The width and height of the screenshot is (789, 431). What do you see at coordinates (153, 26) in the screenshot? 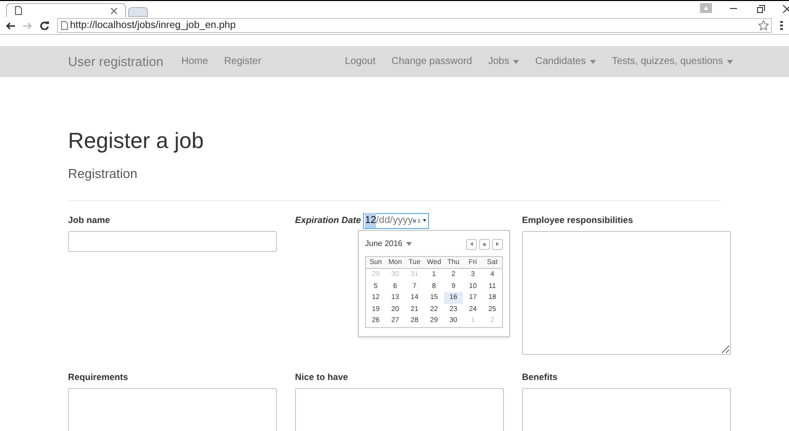
I see `url-text: http://localhost/jobs/inreg_job_en.php` at bounding box center [153, 26].